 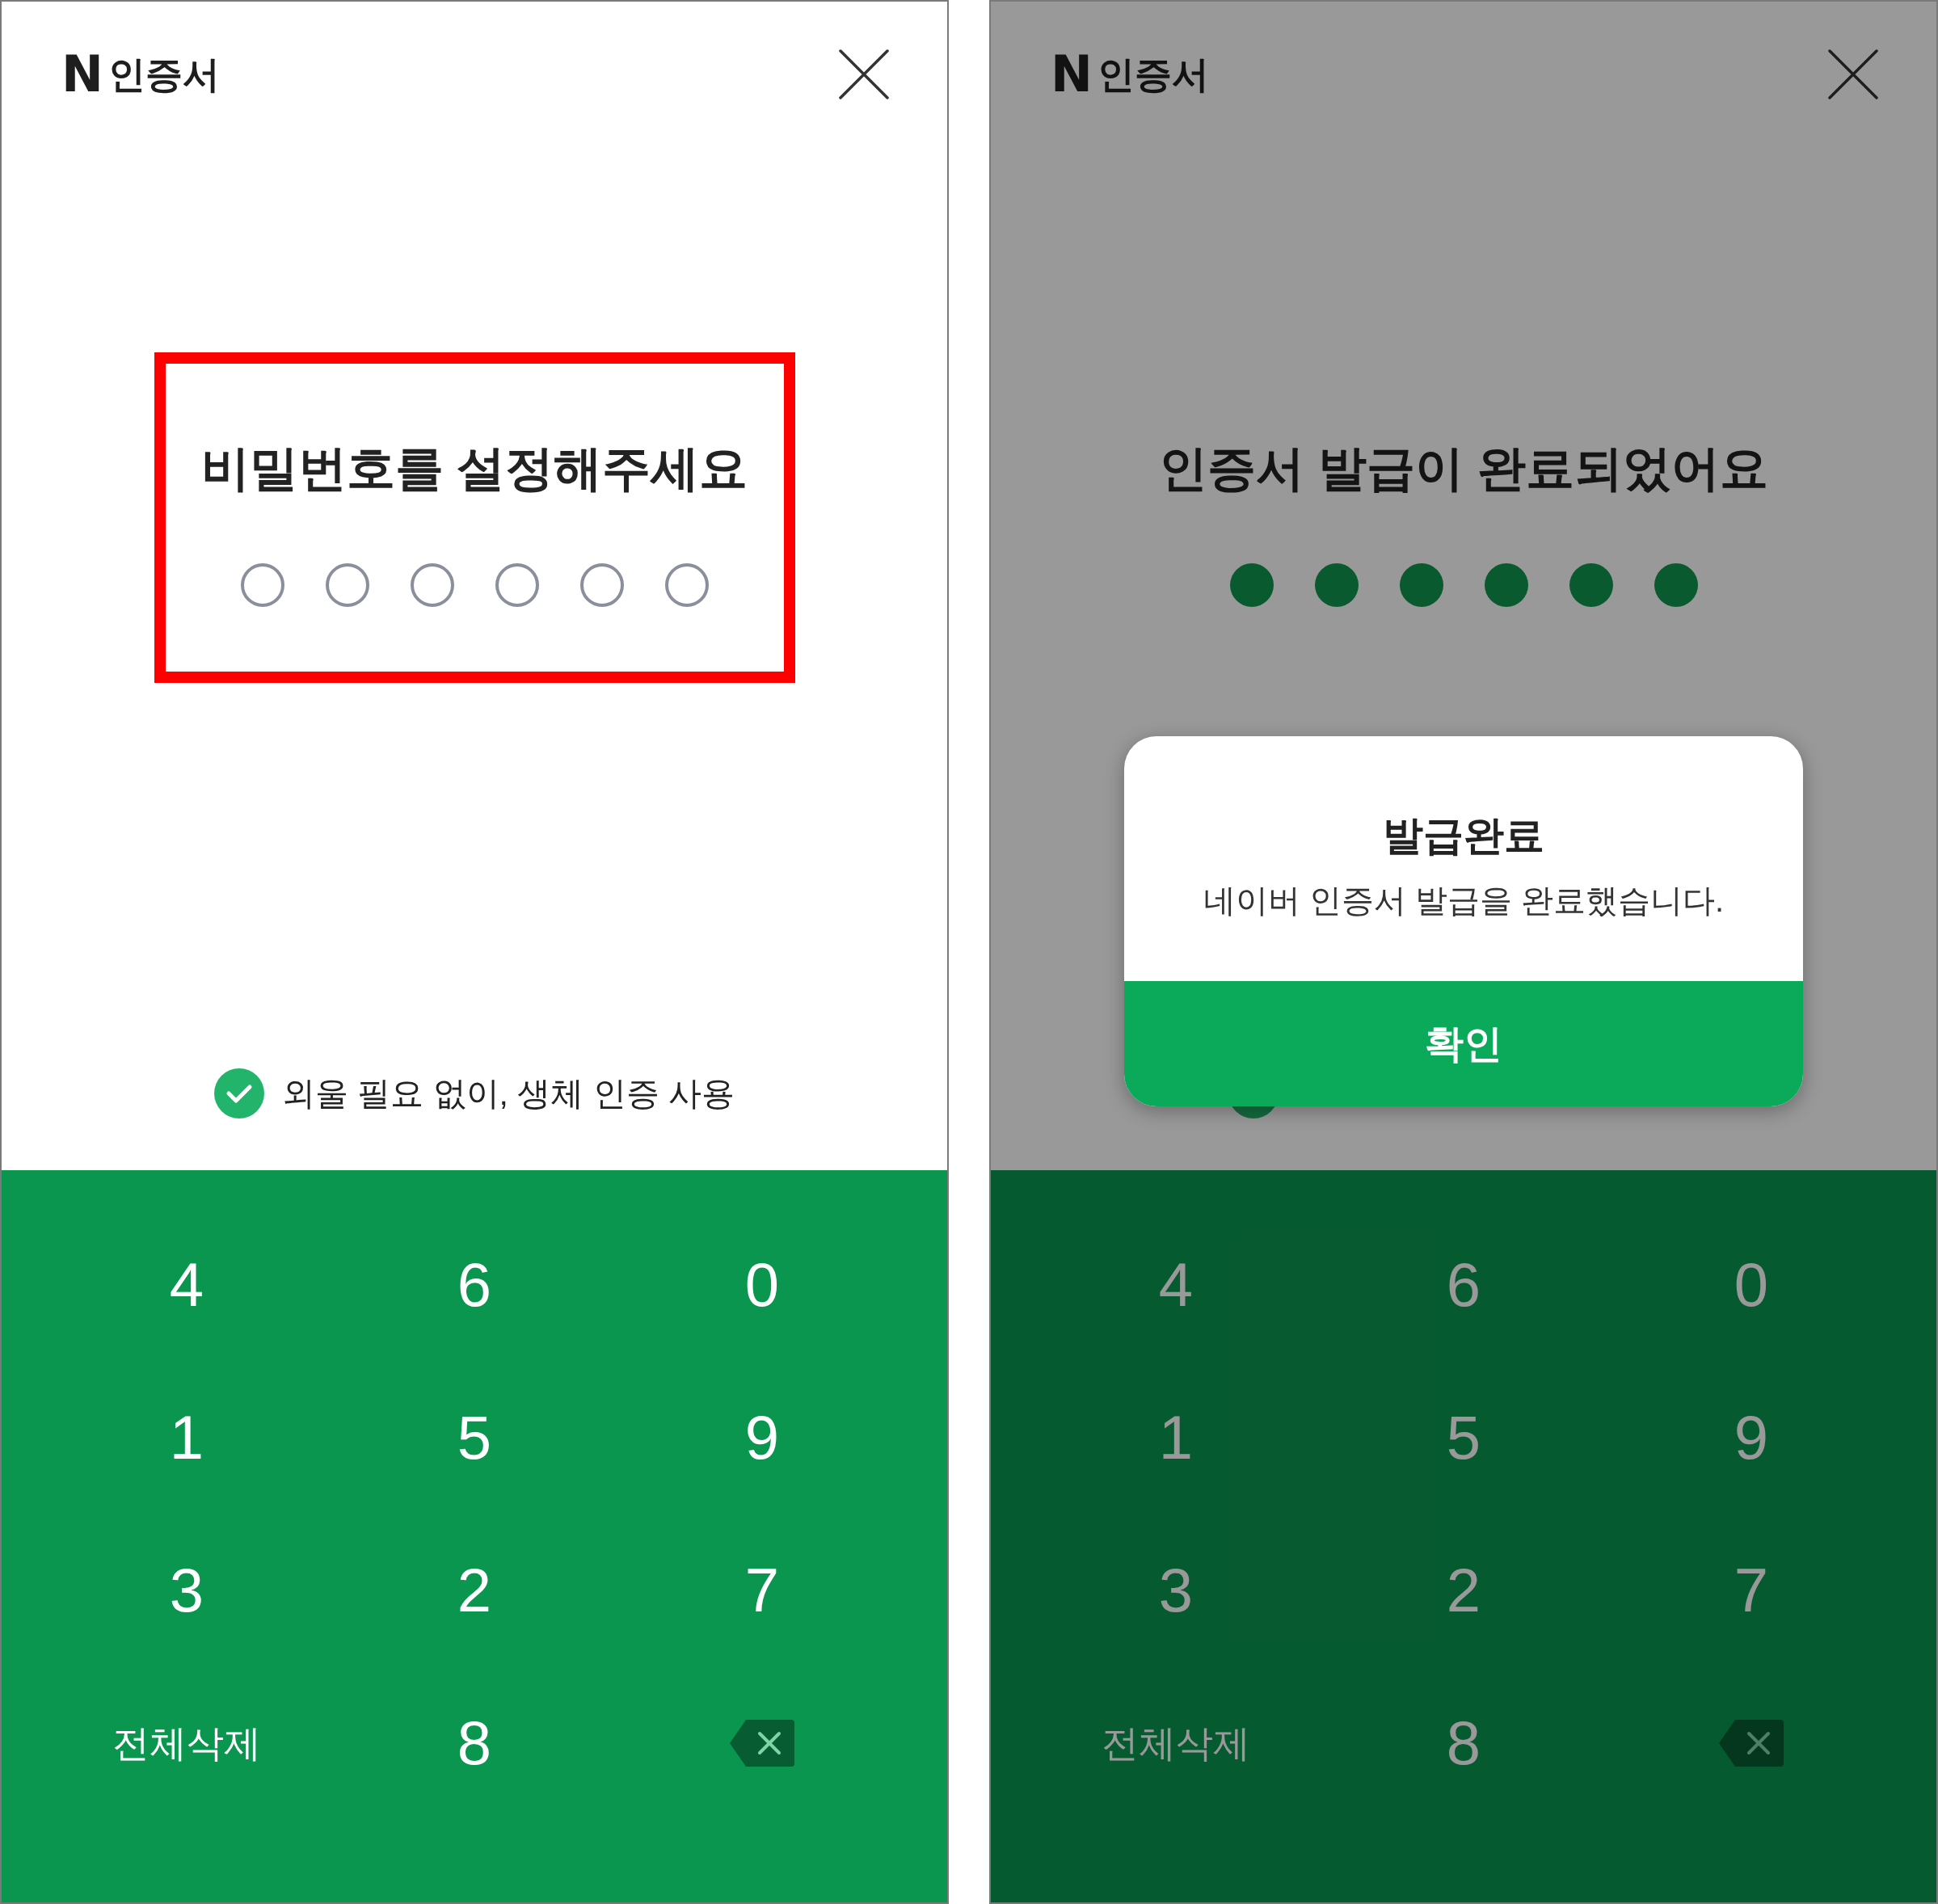 What do you see at coordinates (1464, 900) in the screenshot?
I see `dialog-message: 네이버 인증서 발급을 완료했습니다.` at bounding box center [1464, 900].